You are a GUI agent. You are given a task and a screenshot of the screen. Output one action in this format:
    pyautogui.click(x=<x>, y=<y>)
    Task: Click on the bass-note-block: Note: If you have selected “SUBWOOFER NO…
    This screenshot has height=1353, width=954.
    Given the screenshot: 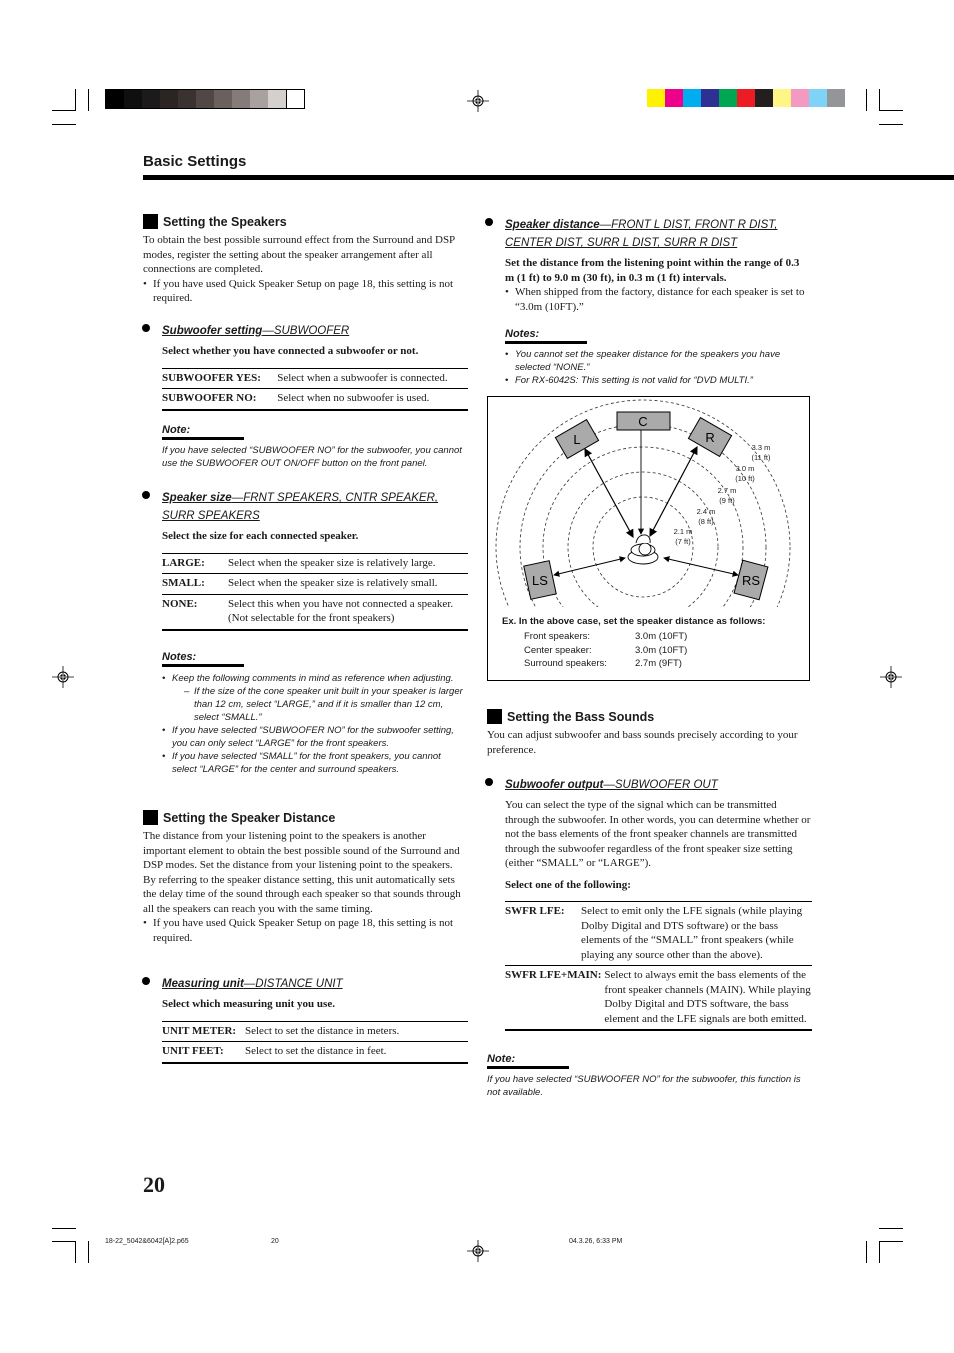 What is the action you would take?
    pyautogui.click(x=649, y=1076)
    